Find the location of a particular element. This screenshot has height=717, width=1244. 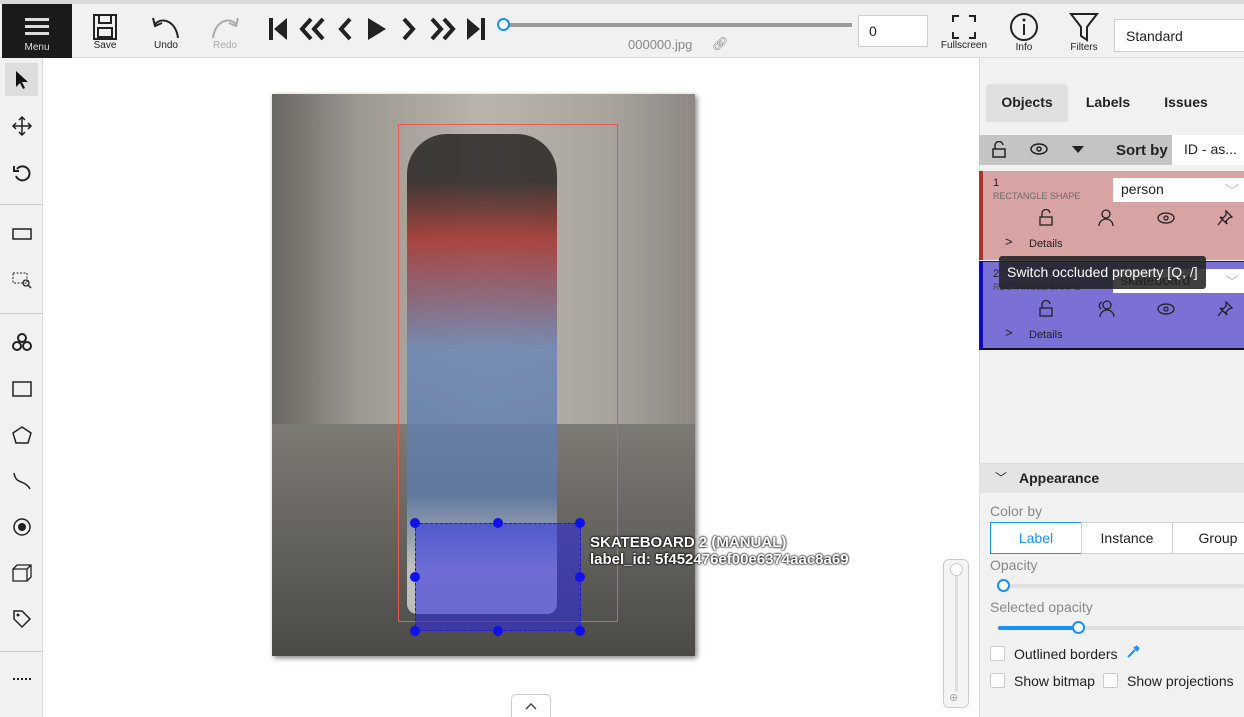

cuboid-tool is located at coordinates (21, 572).